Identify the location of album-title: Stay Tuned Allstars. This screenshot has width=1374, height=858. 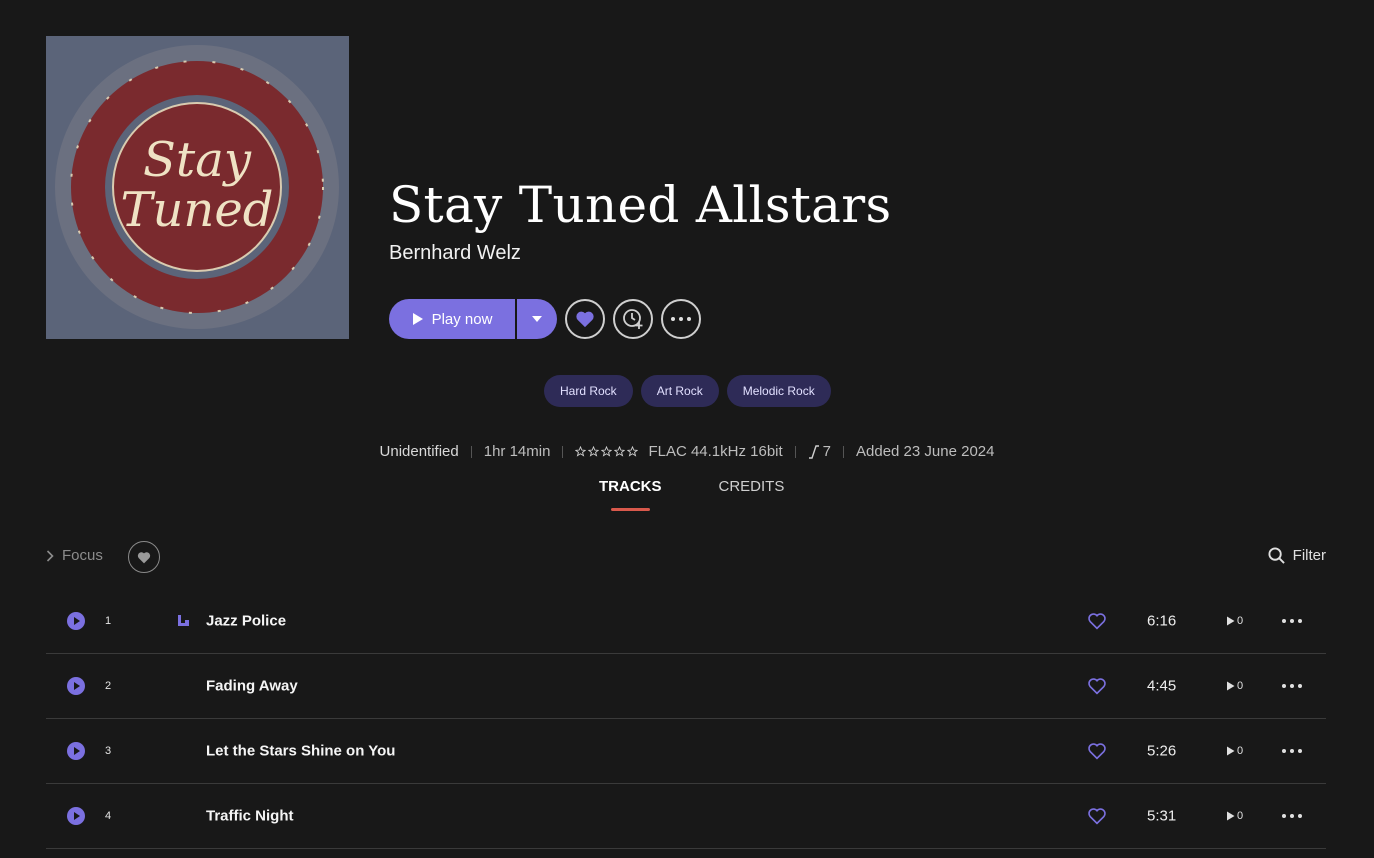
(640, 205).